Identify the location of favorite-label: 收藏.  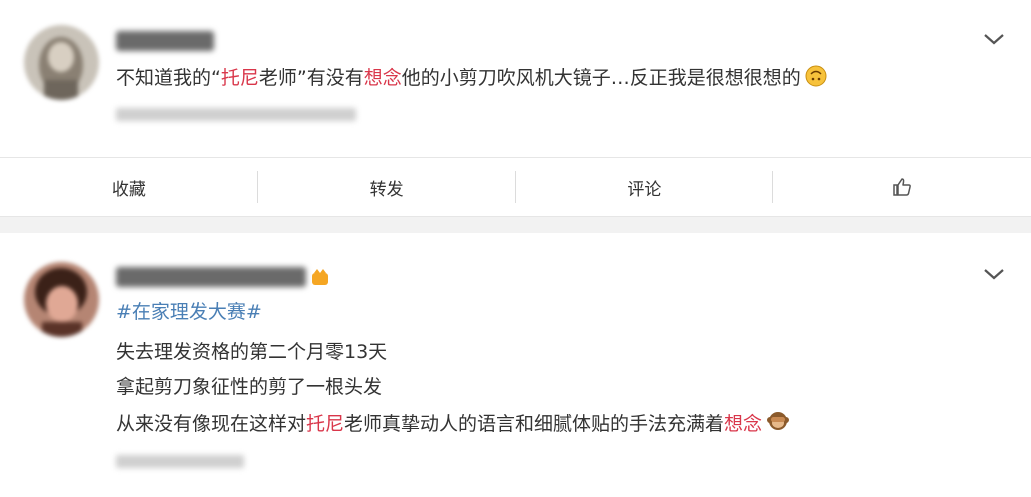
(128, 189).